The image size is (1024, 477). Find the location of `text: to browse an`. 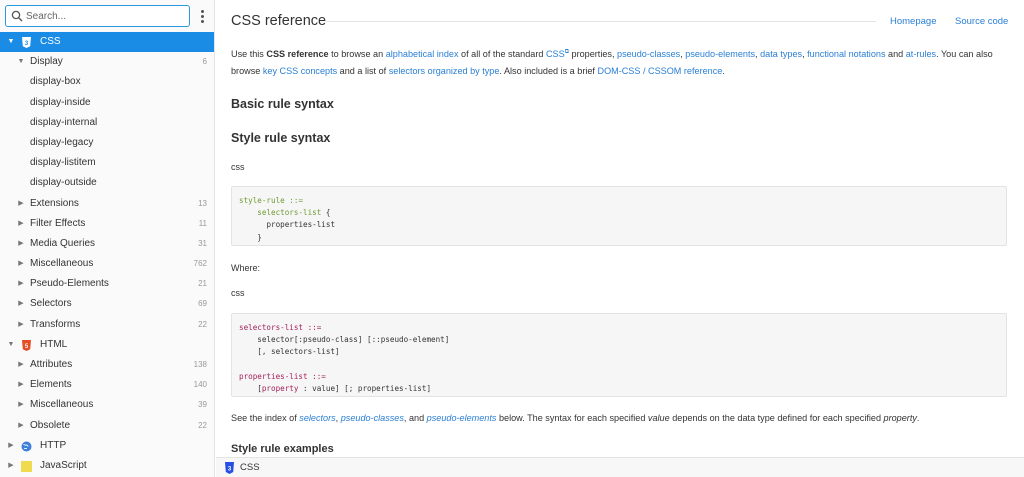

text: to browse an is located at coordinates (357, 54).